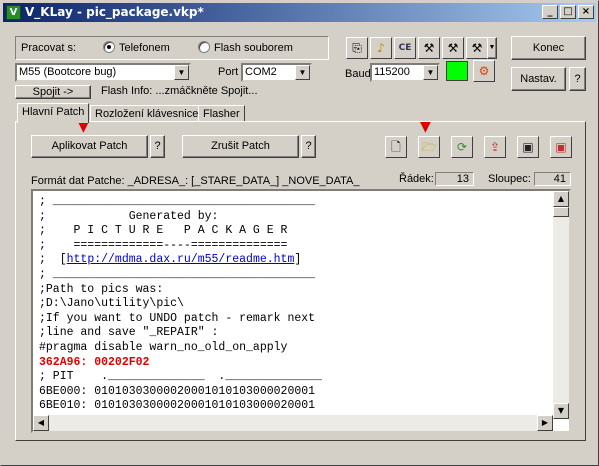  I want to click on radio-file, so click(204, 47).